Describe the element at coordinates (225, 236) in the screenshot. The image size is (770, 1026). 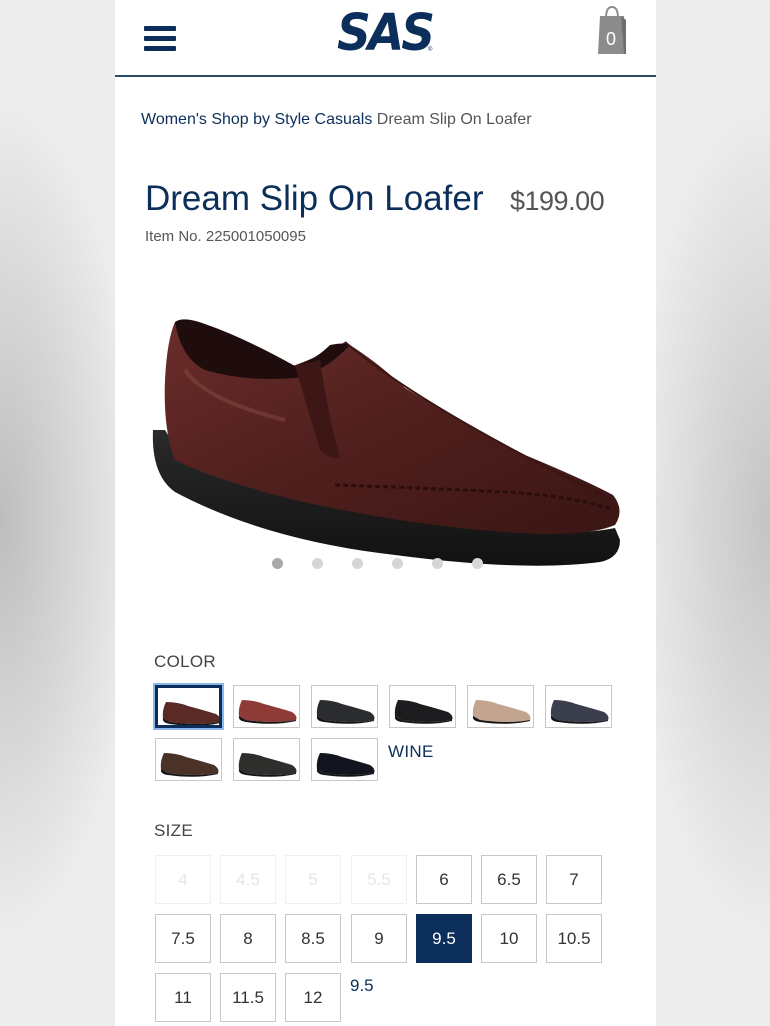
I see `item-number: Item No. 225001050095` at that location.